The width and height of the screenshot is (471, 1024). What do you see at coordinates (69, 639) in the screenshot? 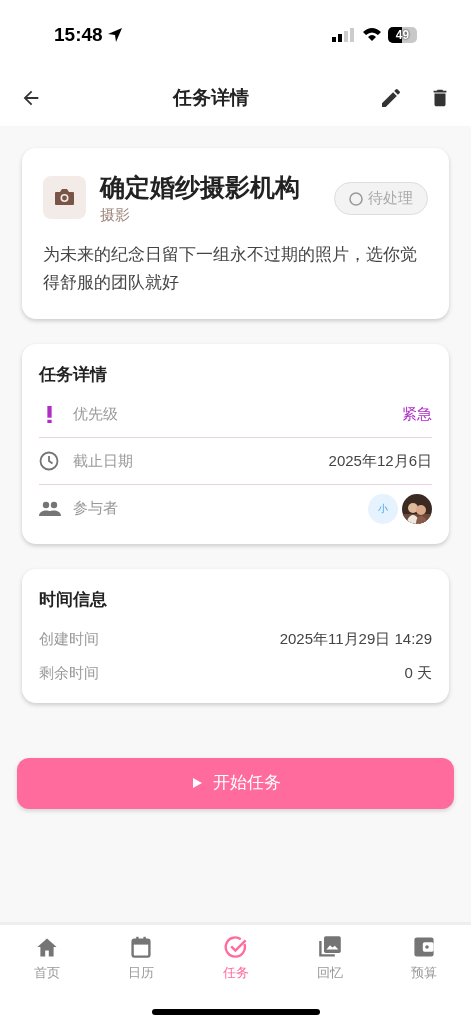
I see `row-label: 创建时间` at bounding box center [69, 639].